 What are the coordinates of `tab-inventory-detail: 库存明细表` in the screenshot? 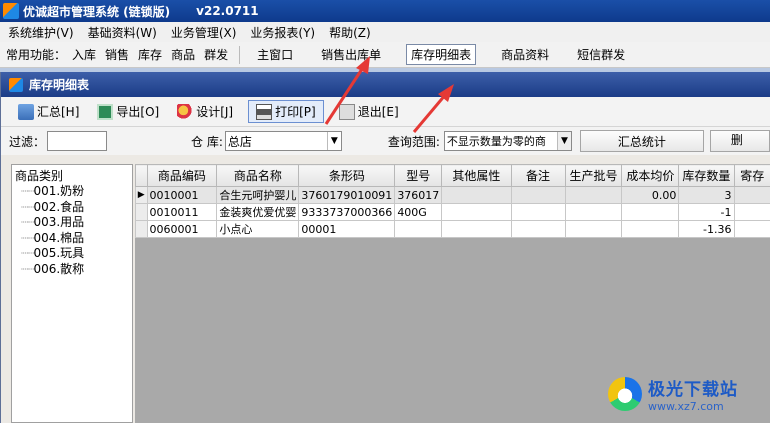 It's located at (441, 54).